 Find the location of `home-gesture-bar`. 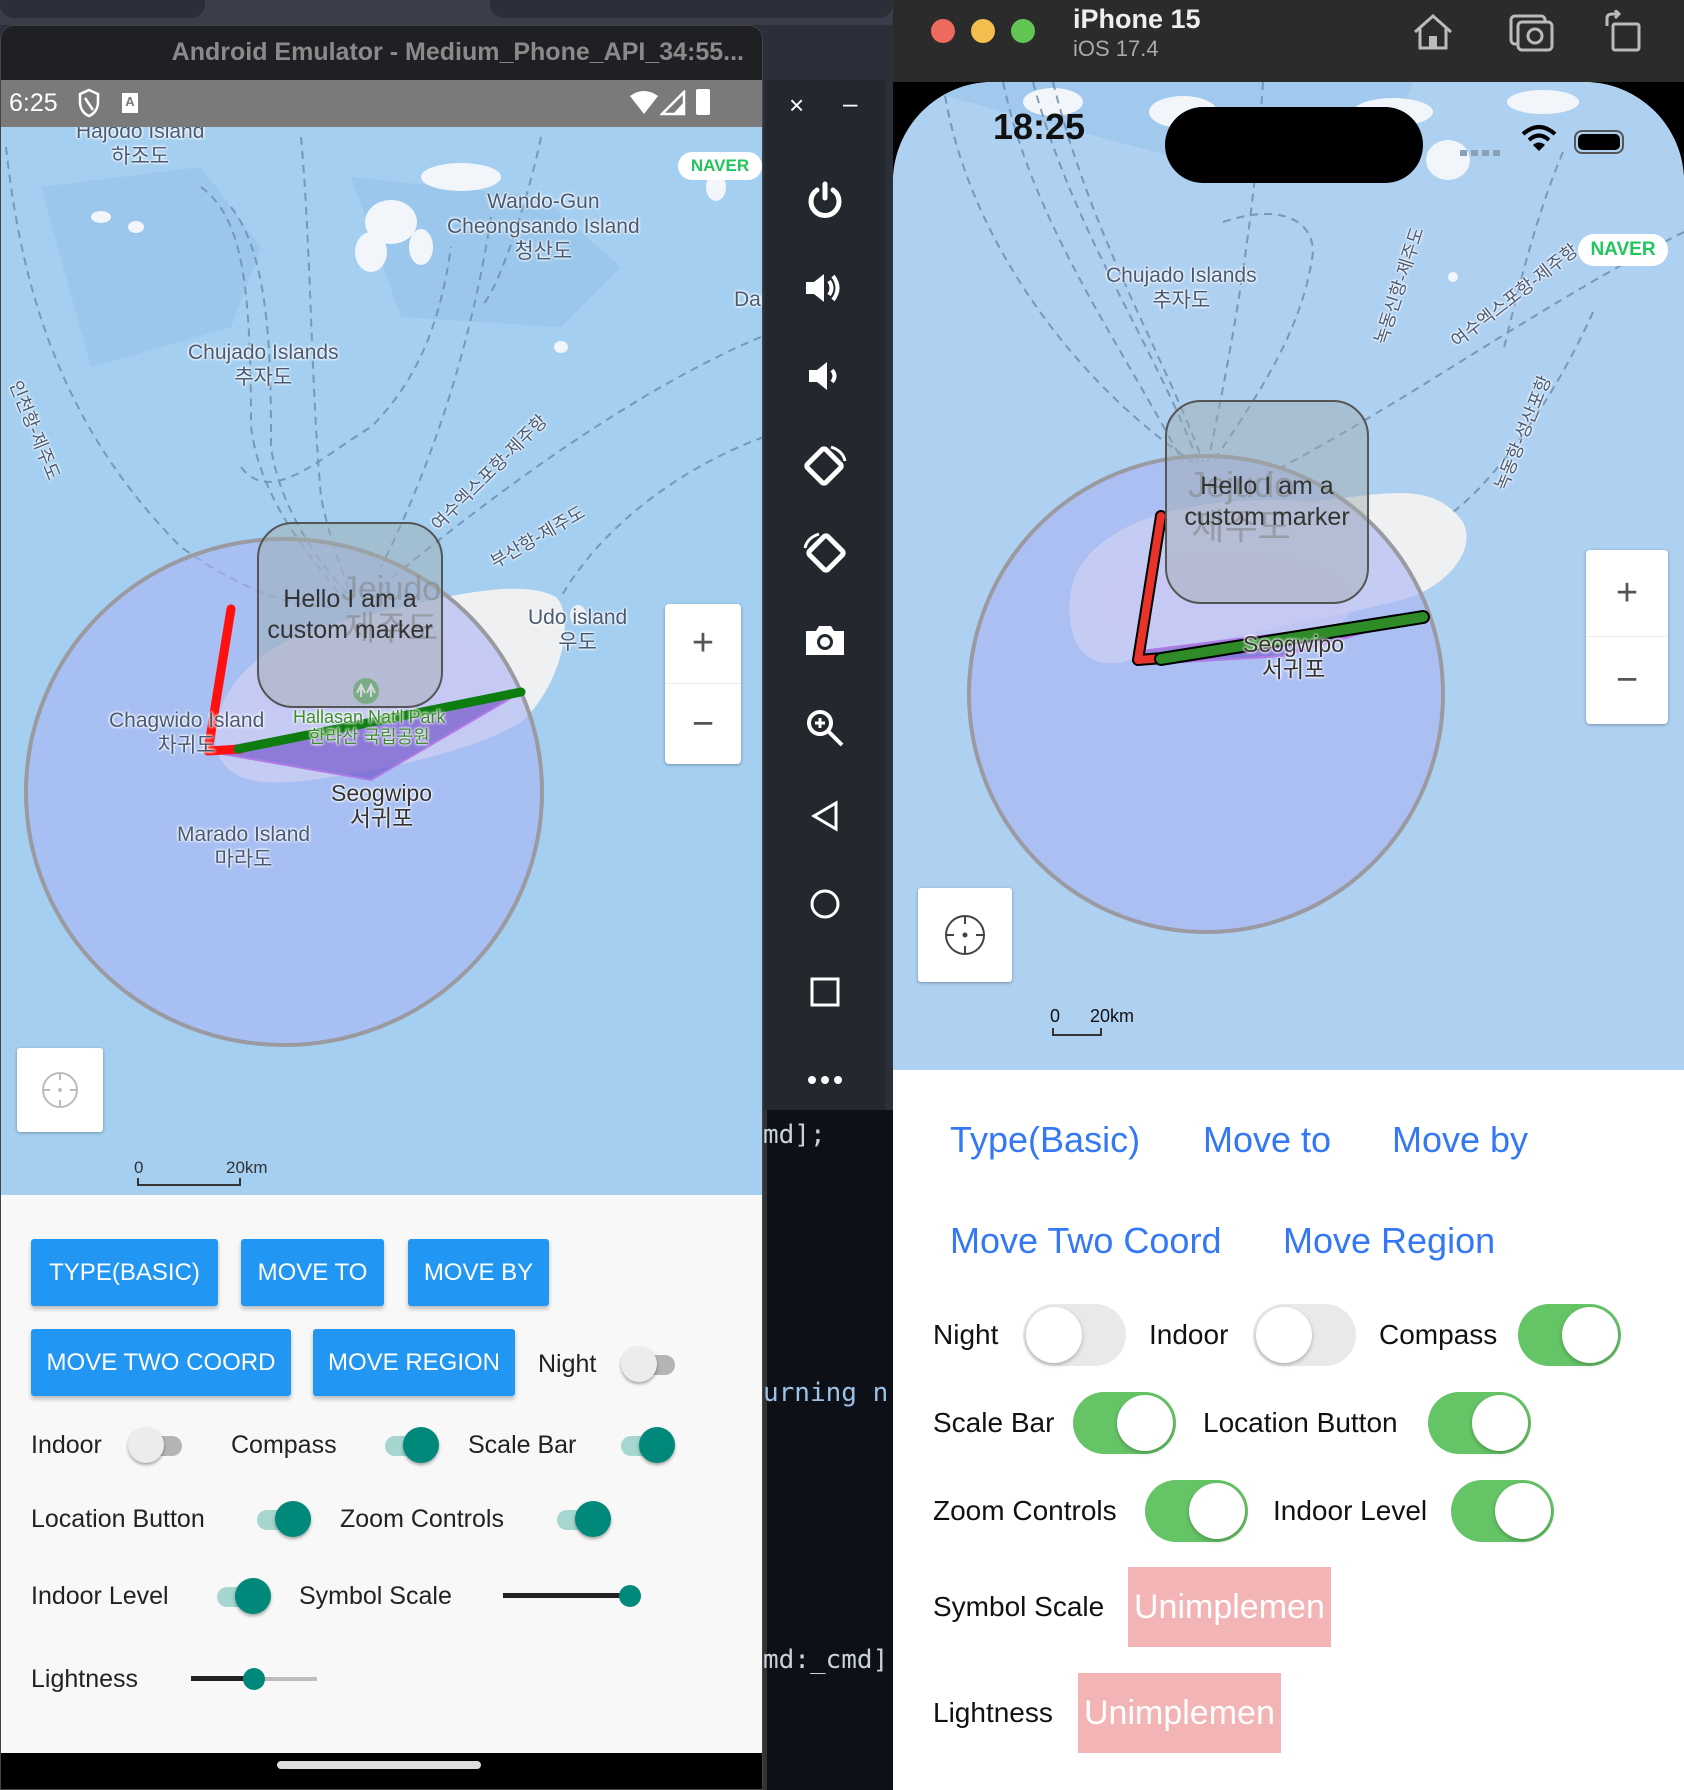

home-gesture-bar is located at coordinates (379, 1765).